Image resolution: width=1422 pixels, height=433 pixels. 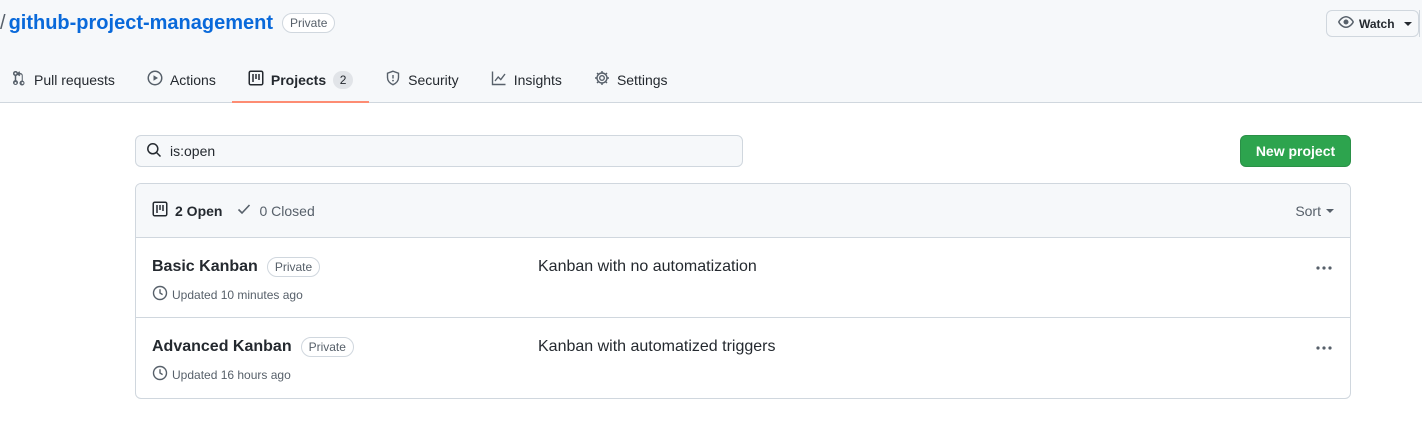 I want to click on tab-label: Security, so click(x=433, y=79).